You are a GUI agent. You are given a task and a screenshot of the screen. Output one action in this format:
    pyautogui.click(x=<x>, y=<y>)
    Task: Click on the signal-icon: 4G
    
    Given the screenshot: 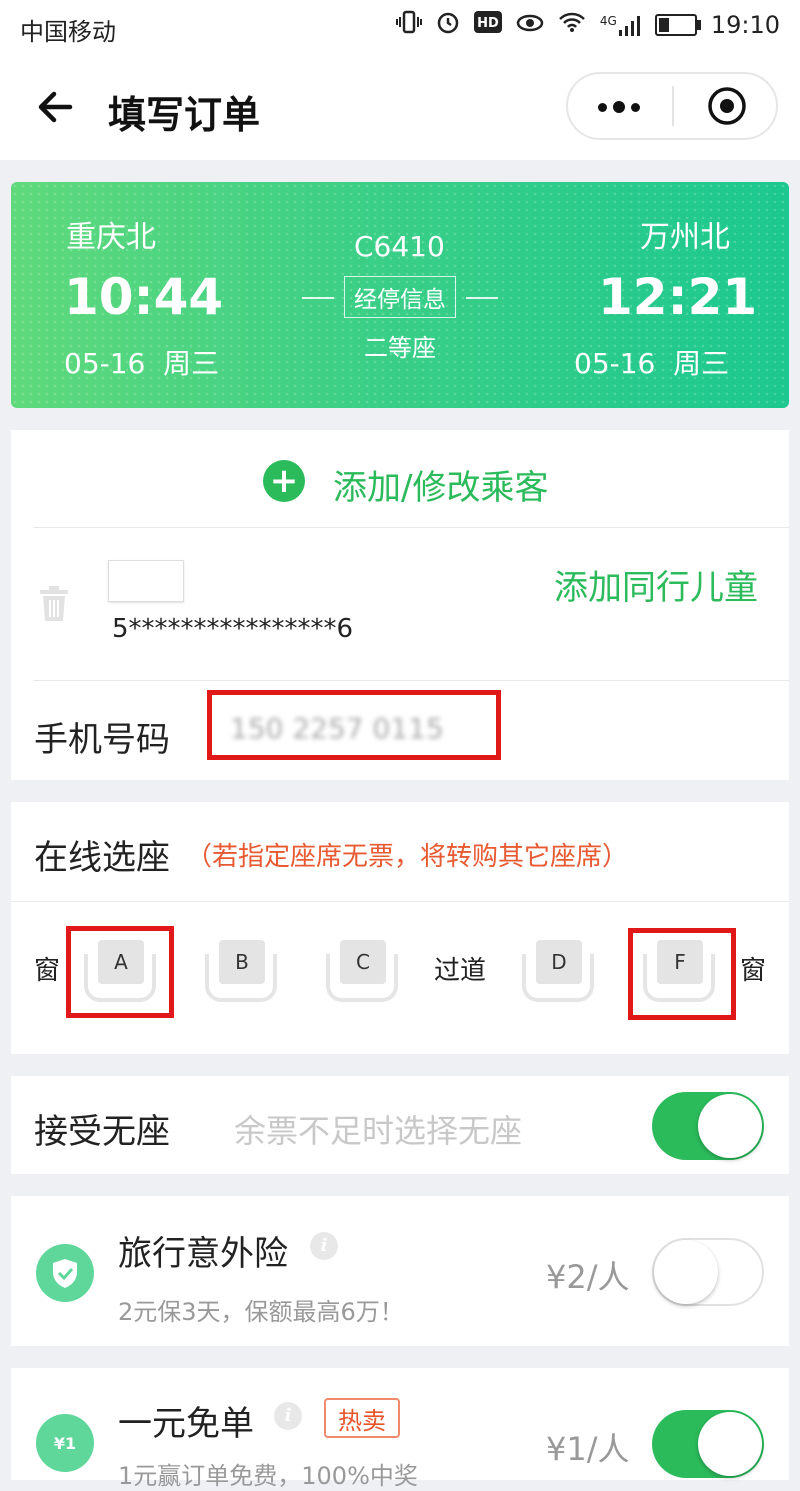 What is the action you would take?
    pyautogui.click(x=620, y=25)
    